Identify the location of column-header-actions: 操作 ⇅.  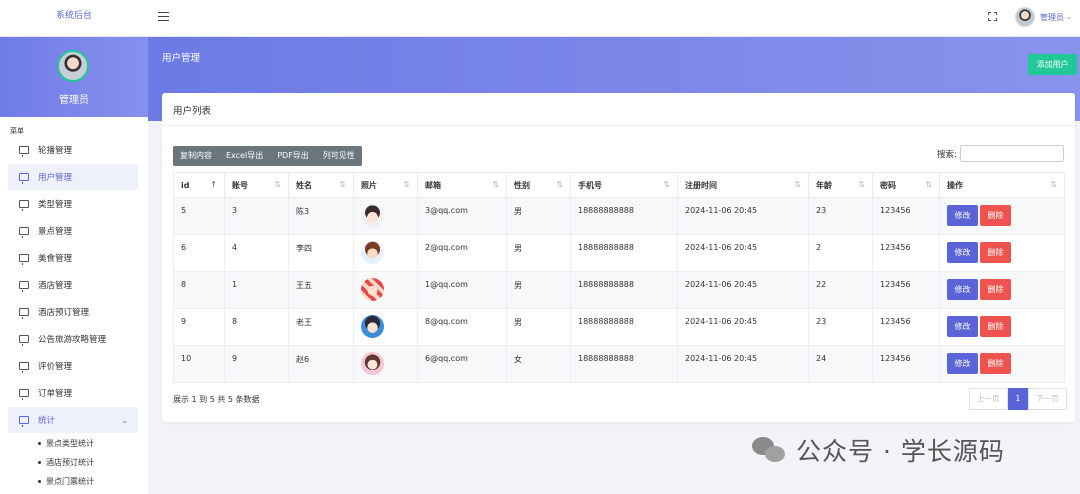
(1002, 185).